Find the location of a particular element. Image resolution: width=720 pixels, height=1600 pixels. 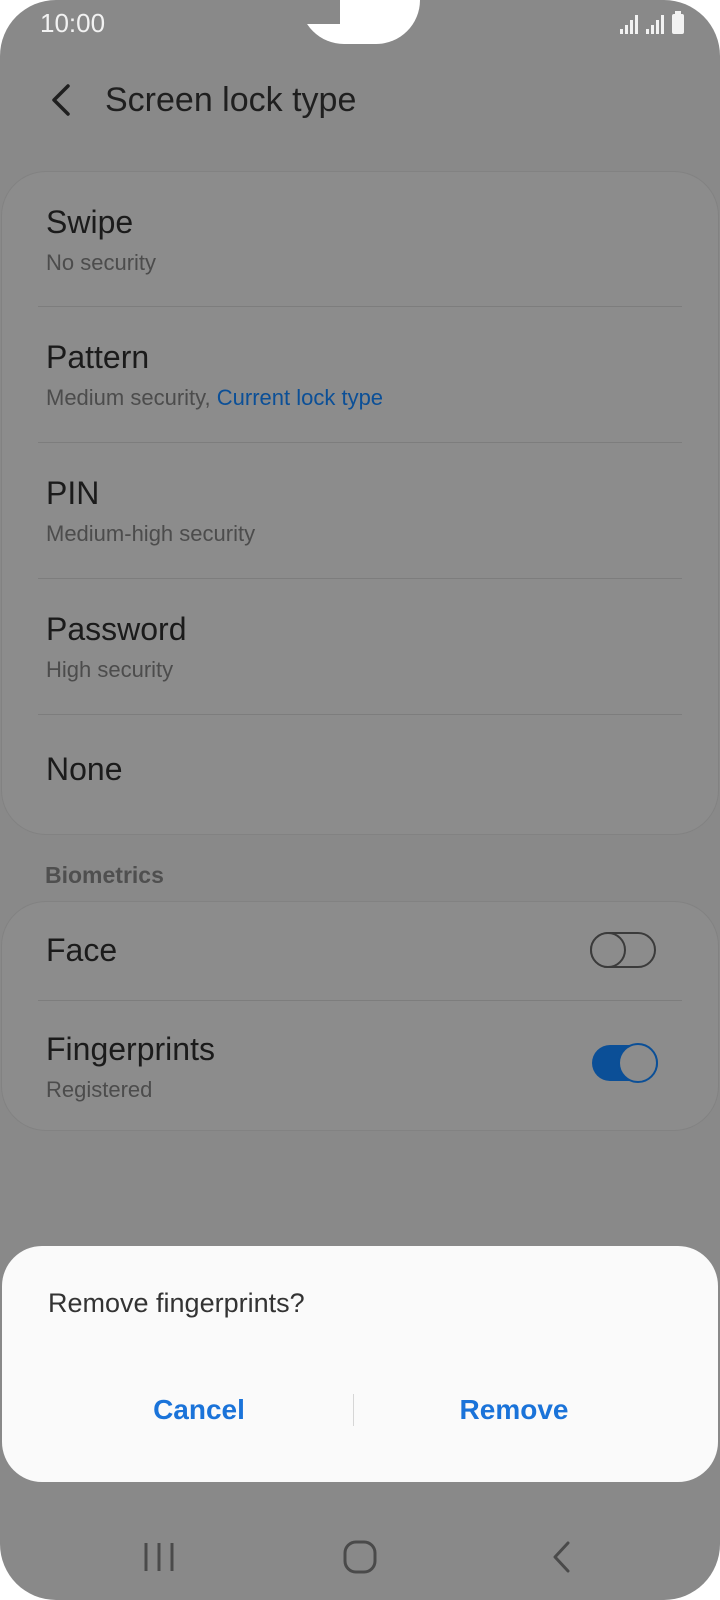

recent-apps-button is located at coordinates (159, 1557).